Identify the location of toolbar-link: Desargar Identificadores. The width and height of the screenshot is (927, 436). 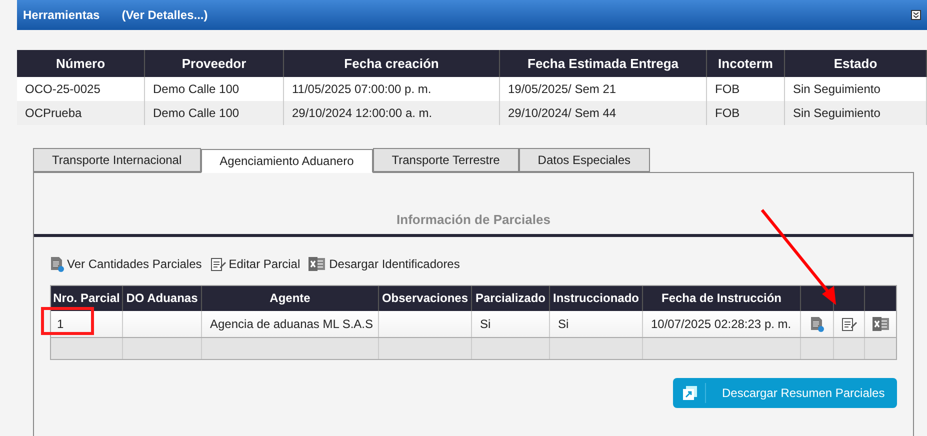
(394, 263).